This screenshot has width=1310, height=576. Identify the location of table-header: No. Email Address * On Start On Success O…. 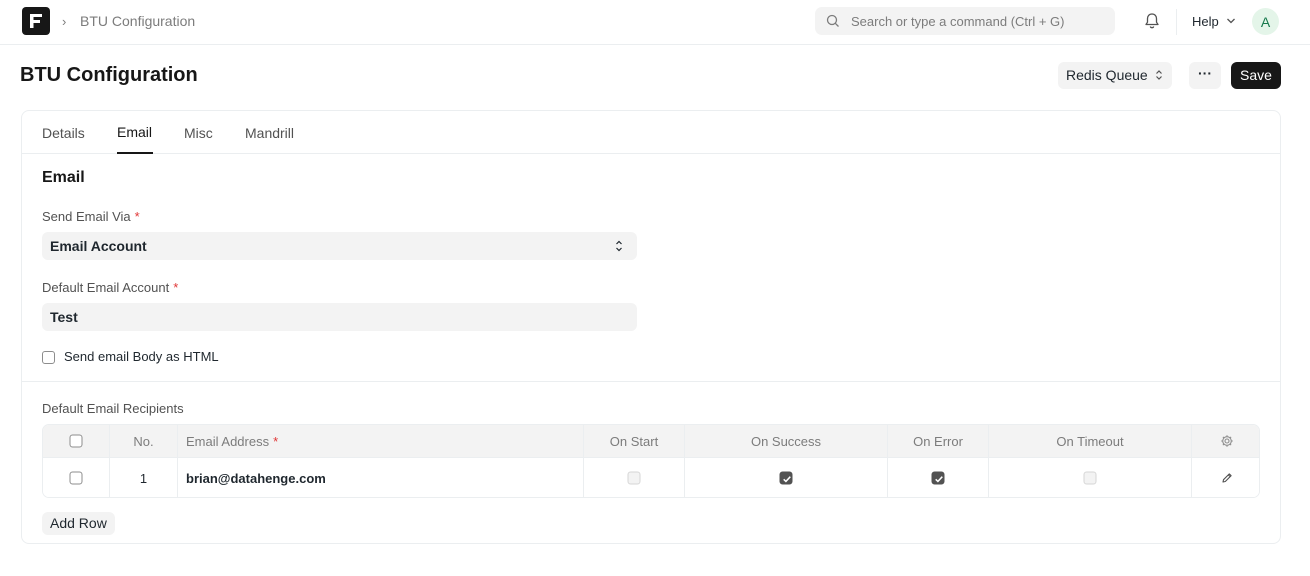
(651, 441).